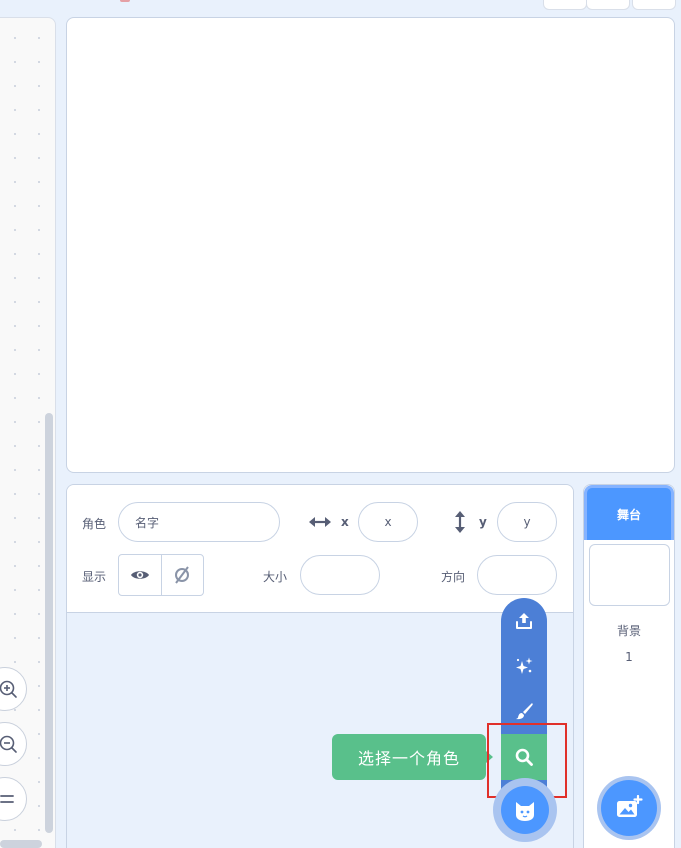 This screenshot has height=848, width=681. What do you see at coordinates (629, 575) in the screenshot?
I see `stage-thumbnail` at bounding box center [629, 575].